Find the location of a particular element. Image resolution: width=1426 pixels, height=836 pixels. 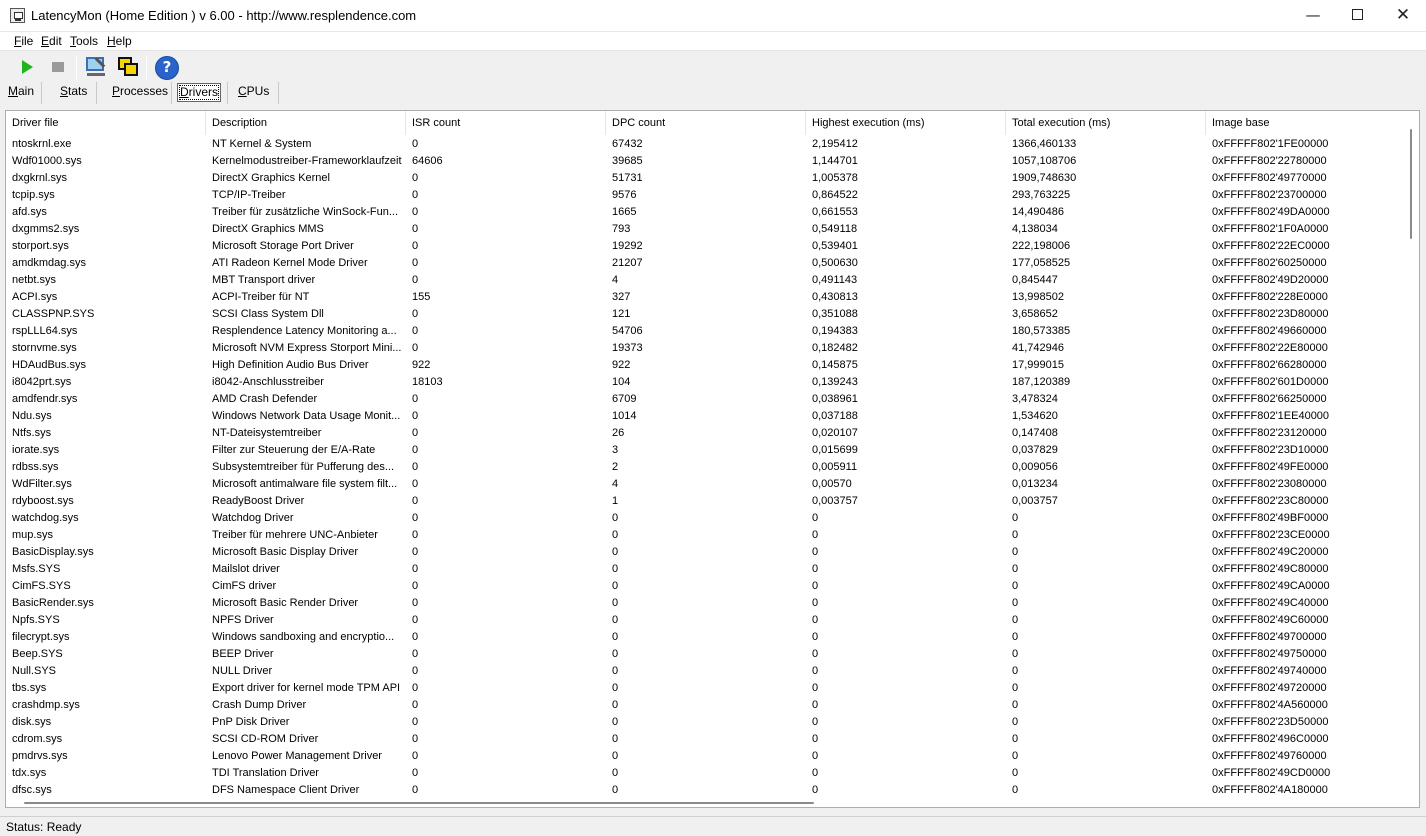

close-button: ✕ is located at coordinates (1403, 15).